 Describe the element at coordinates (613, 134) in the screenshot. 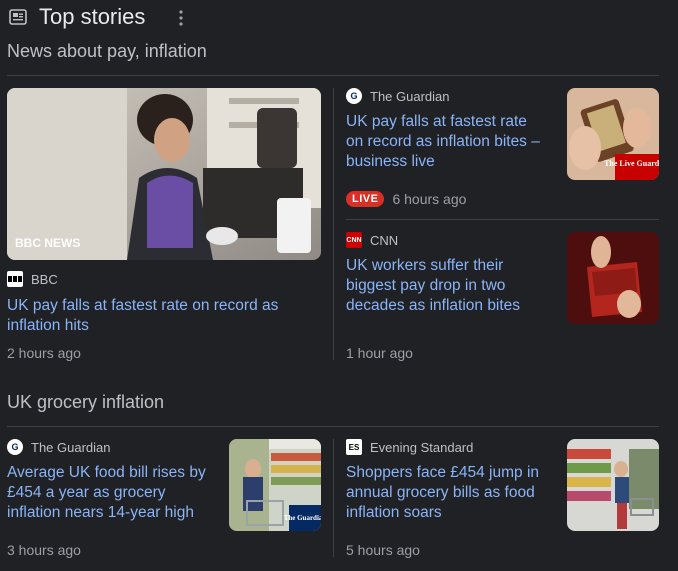

I see `story-image-guardian: The Live Guardian` at that location.